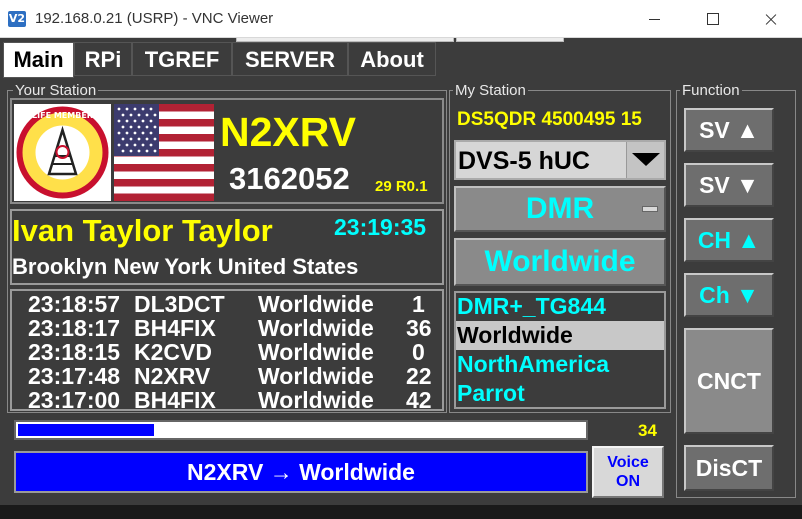 The image size is (802, 519). Describe the element at coordinates (401, 186) in the screenshot. I see `station-extra: 29 R0.1` at that location.